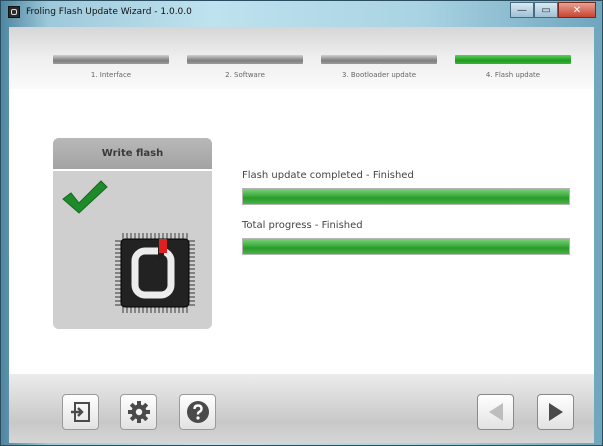 The image size is (603, 446). What do you see at coordinates (245, 67) in the screenshot?
I see `step-software: 2. Software` at bounding box center [245, 67].